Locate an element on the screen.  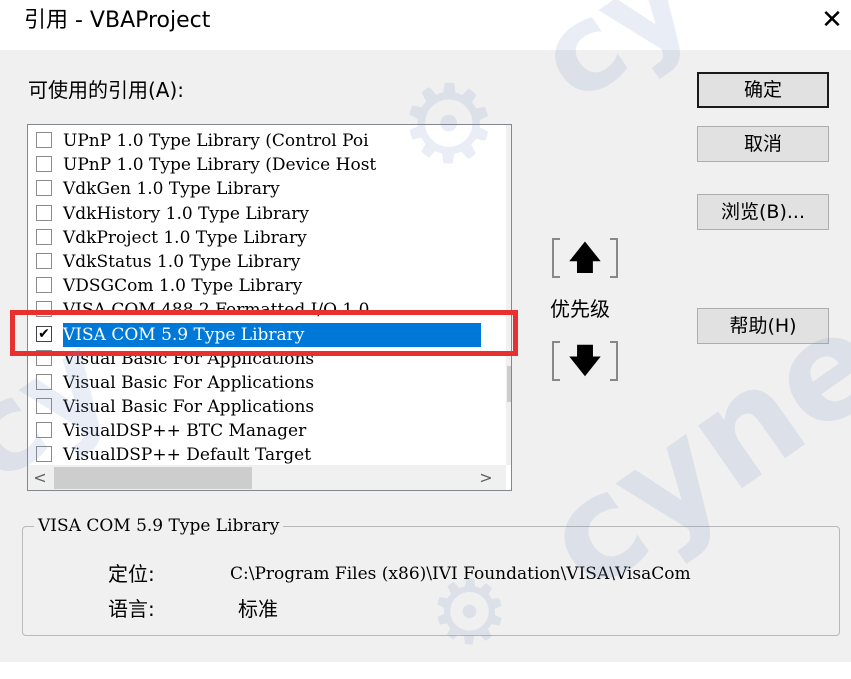
title-bar: 引用 - VBAProject ✕ is located at coordinates (425, 25).